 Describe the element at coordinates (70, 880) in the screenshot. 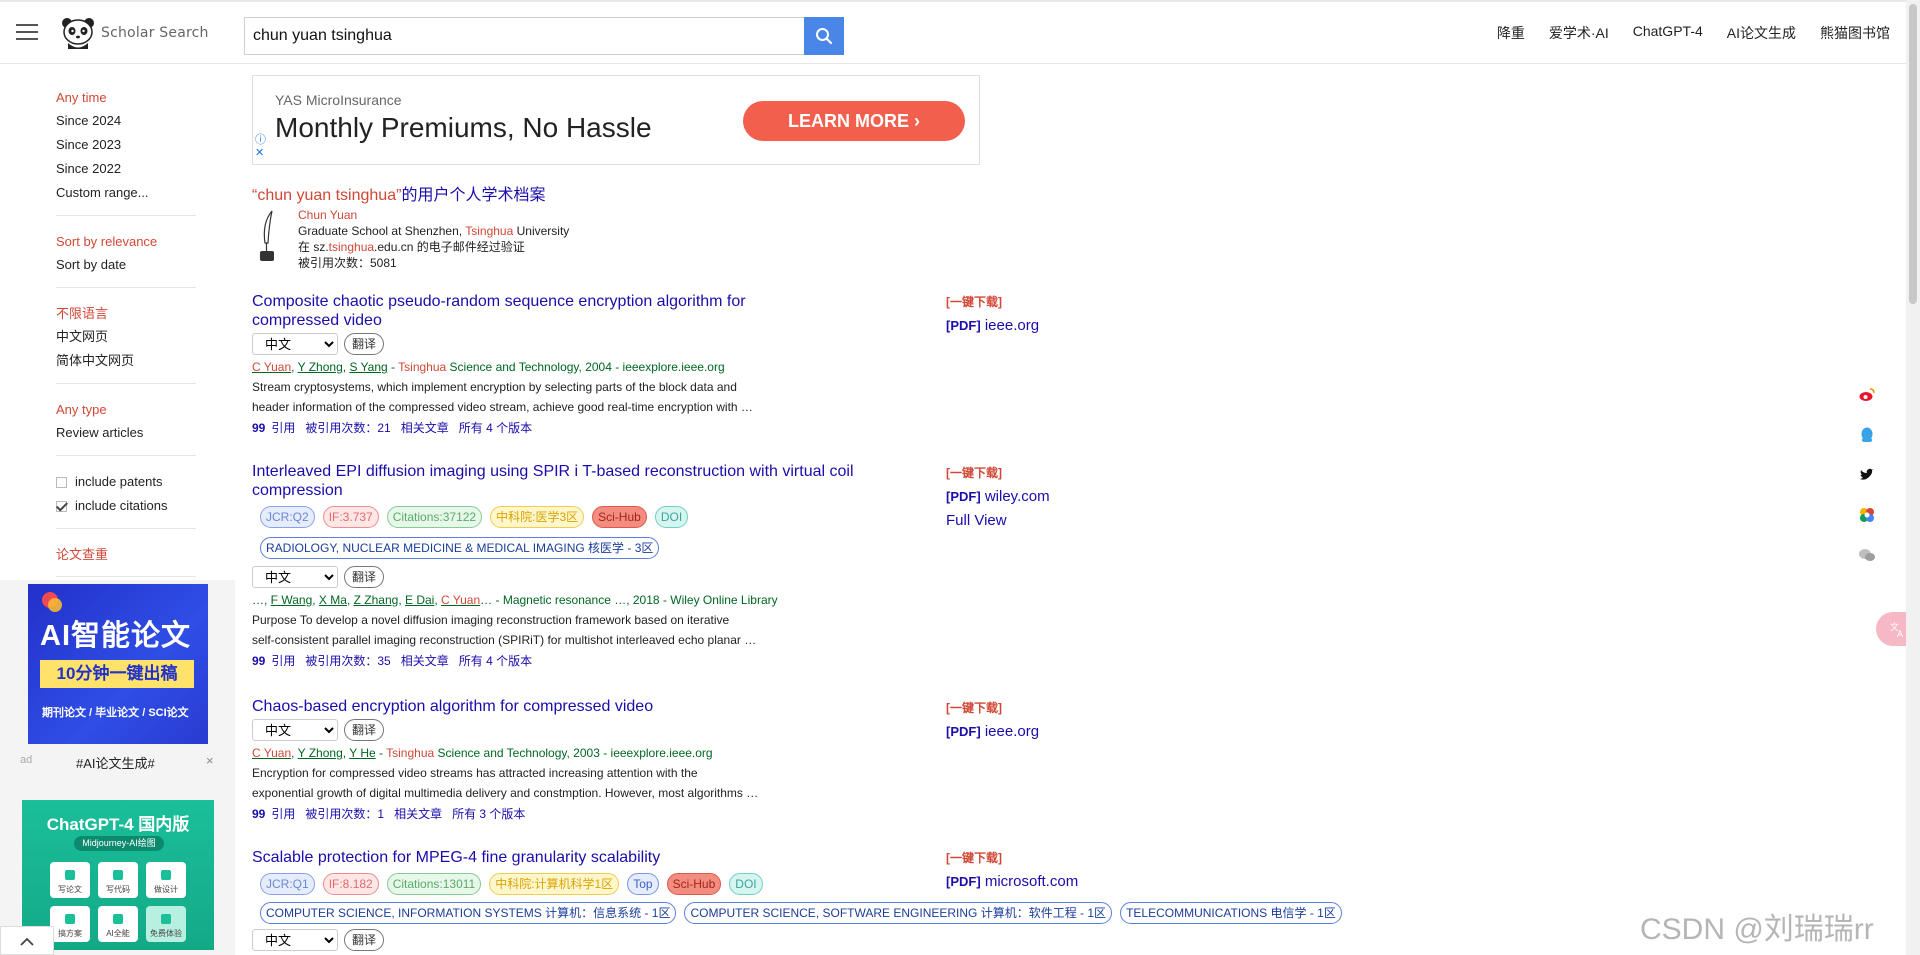

I see `ad2-tile: 写论文` at that location.